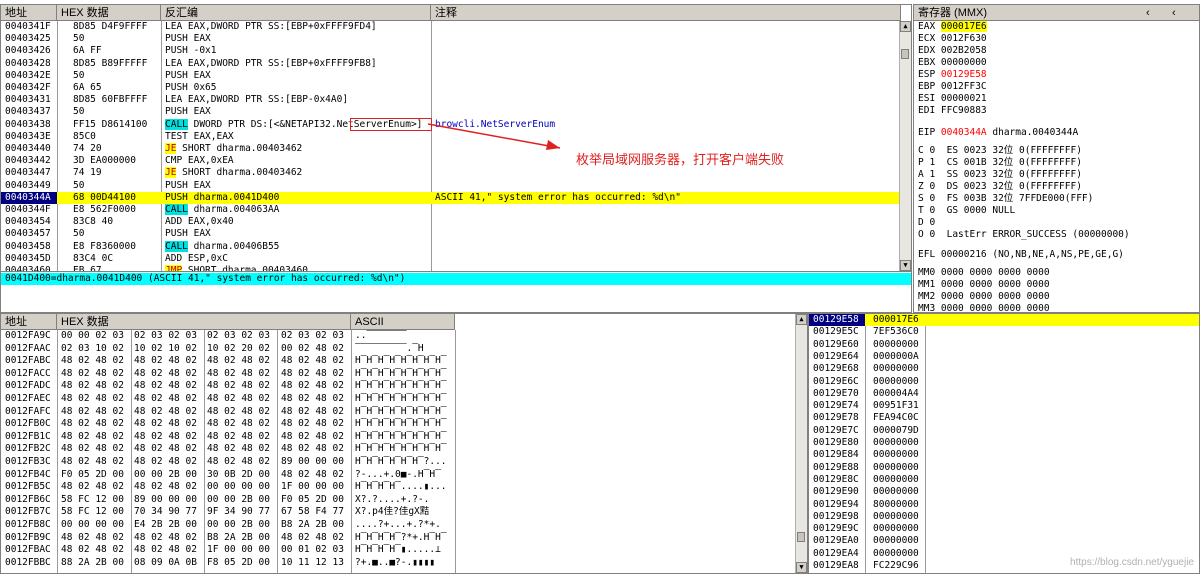 The height and width of the screenshot is (574, 1200). I want to click on register-value: FFC90883, so click(964, 110).